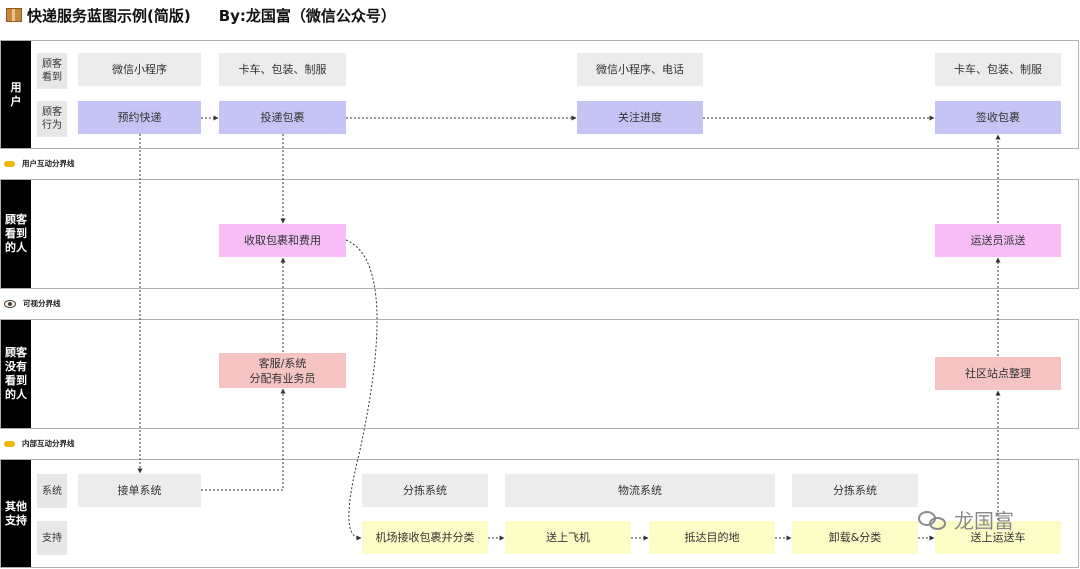 The width and height of the screenshot is (1080, 569). Describe the element at coordinates (933, 520) in the screenshot. I see `wechat-icon` at that location.